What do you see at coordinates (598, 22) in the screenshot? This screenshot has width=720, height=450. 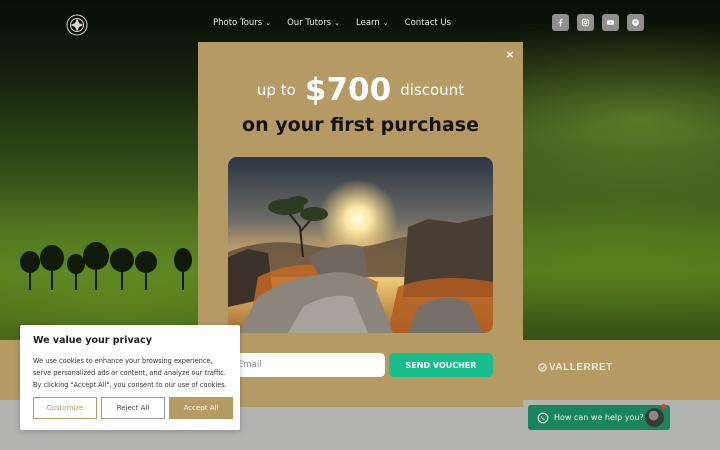 I see `social-links` at bounding box center [598, 22].